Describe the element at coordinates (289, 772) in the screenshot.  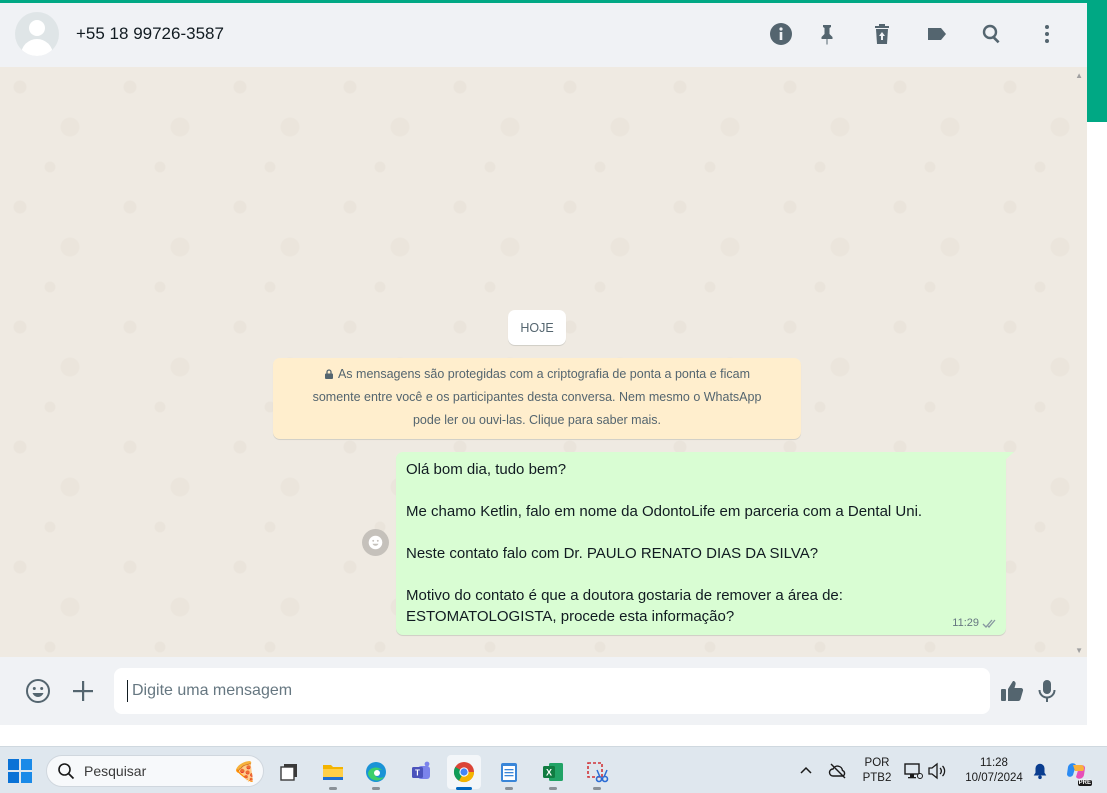
I see `task-view-icon` at that location.